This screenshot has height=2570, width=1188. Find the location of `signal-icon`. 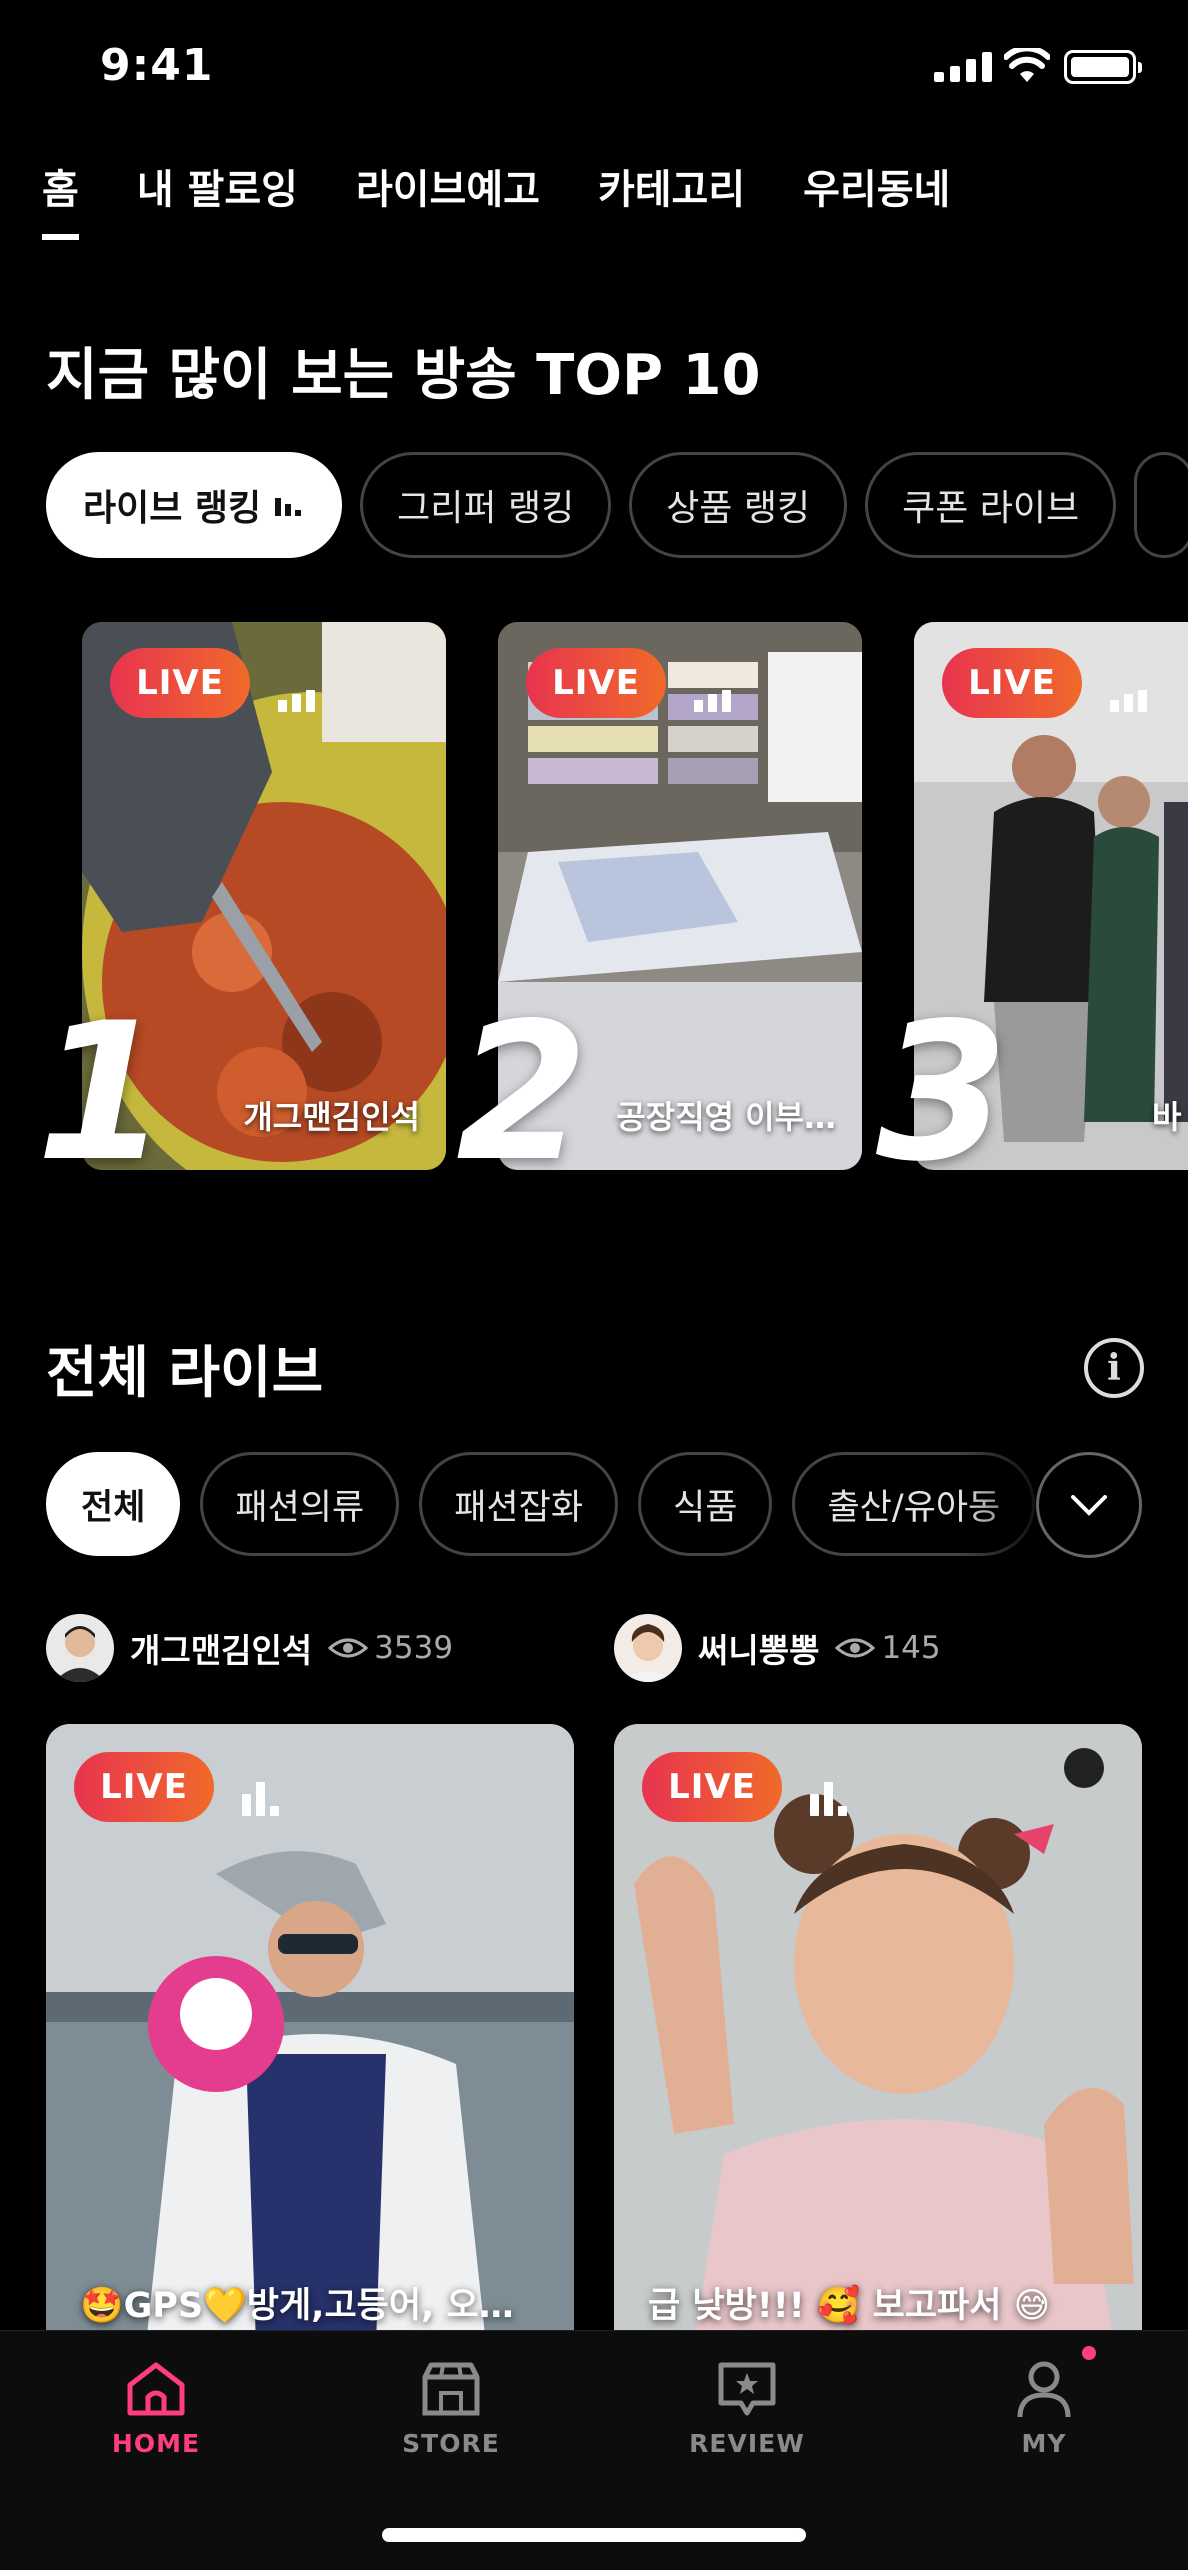

signal-icon is located at coordinates (963, 67).